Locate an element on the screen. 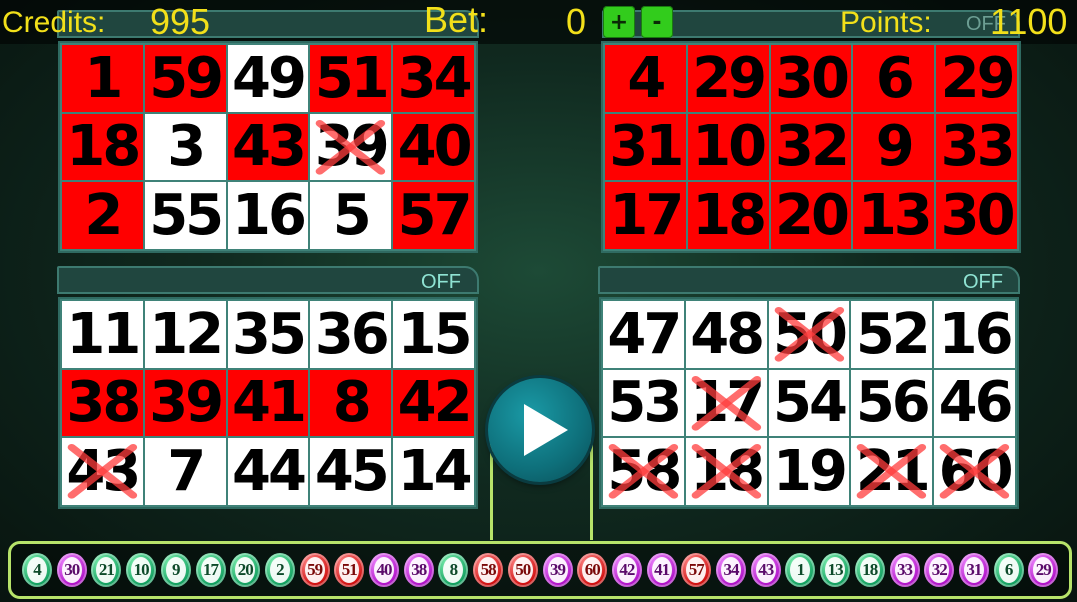 The height and width of the screenshot is (602, 1077). bingo-card-top-left: 1 59 49 51 34 18 3 43 39 40 2 55 16 5 57 is located at coordinates (268, 147).